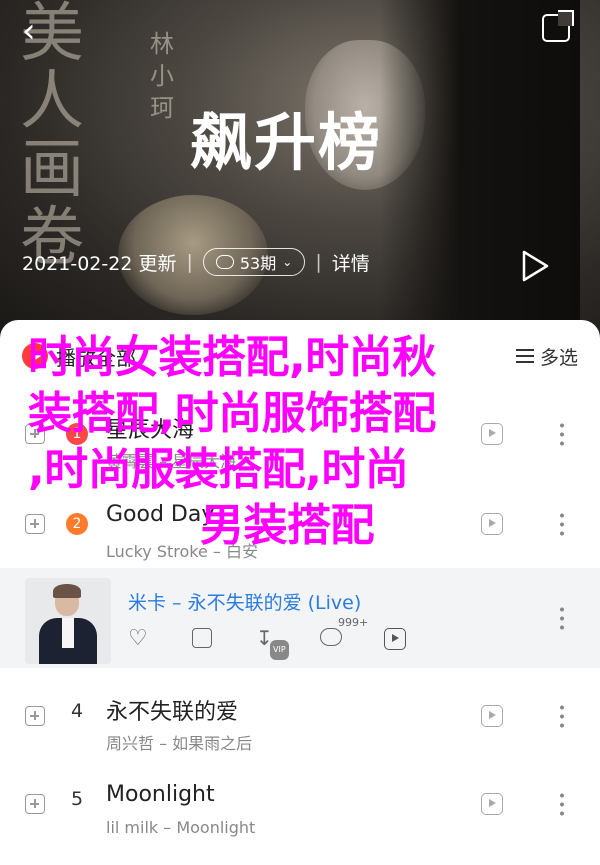 Image resolution: width=600 pixels, height=865 pixels. Describe the element at coordinates (171, 461) in the screenshot. I see `song-artist: 黄霄雲 – 星辰大海` at that location.